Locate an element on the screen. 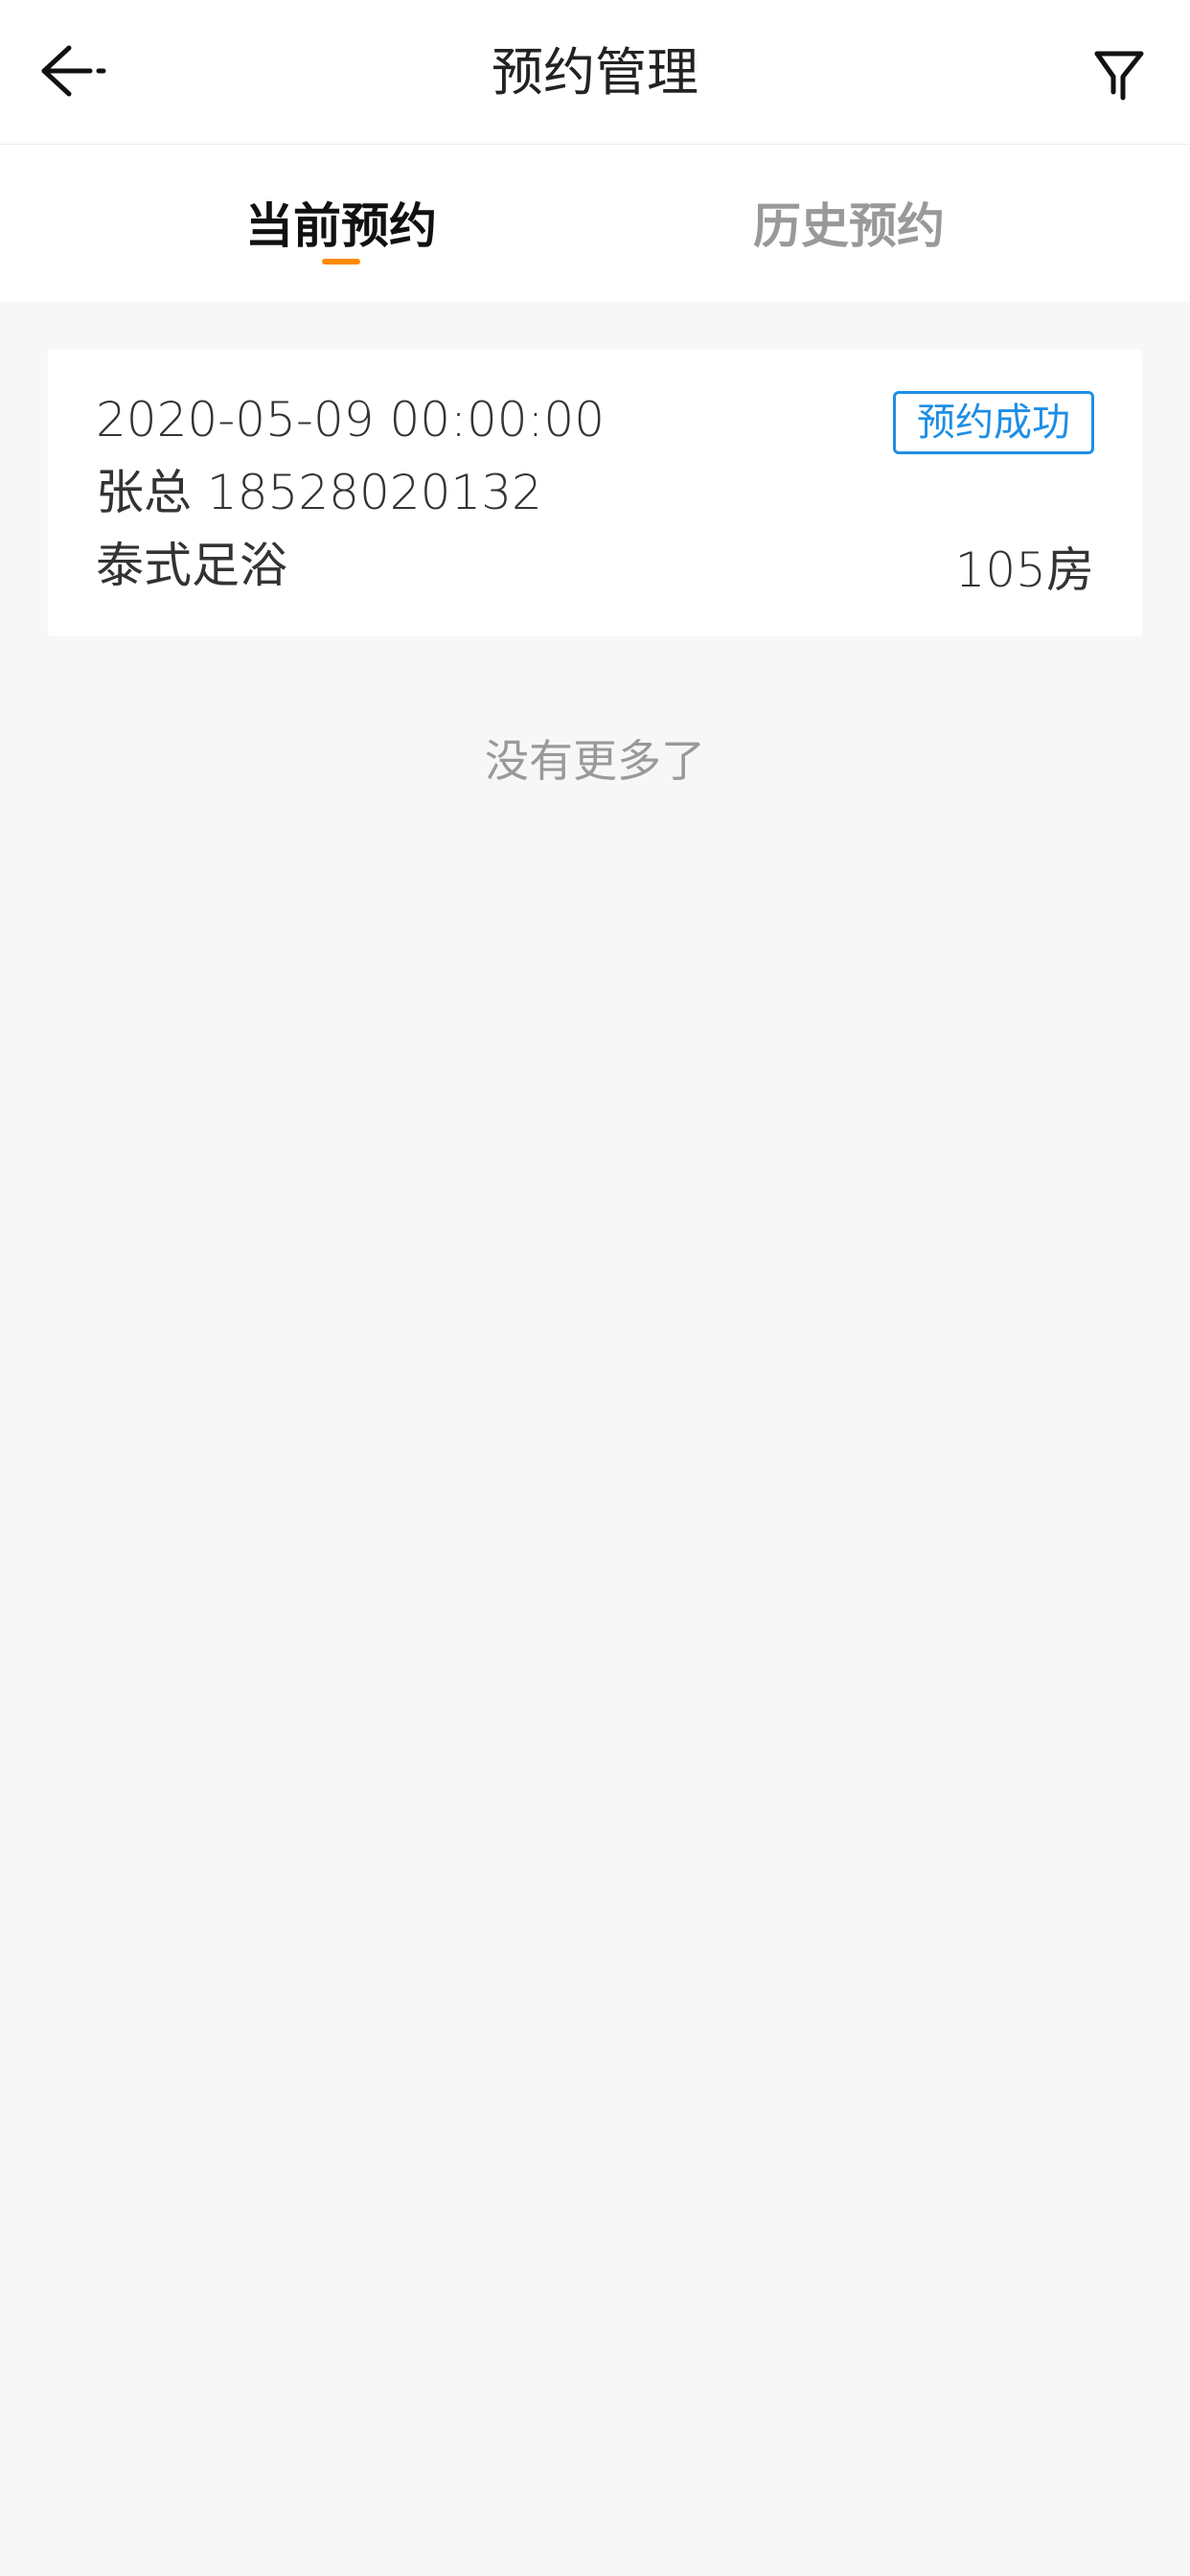 This screenshot has width=1190, height=2576. page-title: 预约管理 is located at coordinates (595, 72).